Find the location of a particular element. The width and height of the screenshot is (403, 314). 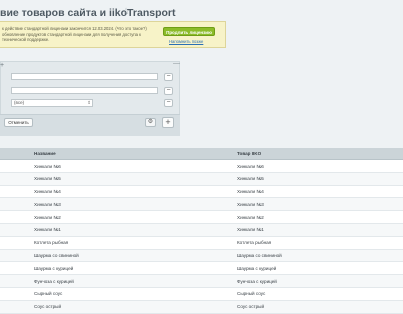

table-row: Шаурма с курицей Шаурма с курицей is located at coordinates (201, 269).